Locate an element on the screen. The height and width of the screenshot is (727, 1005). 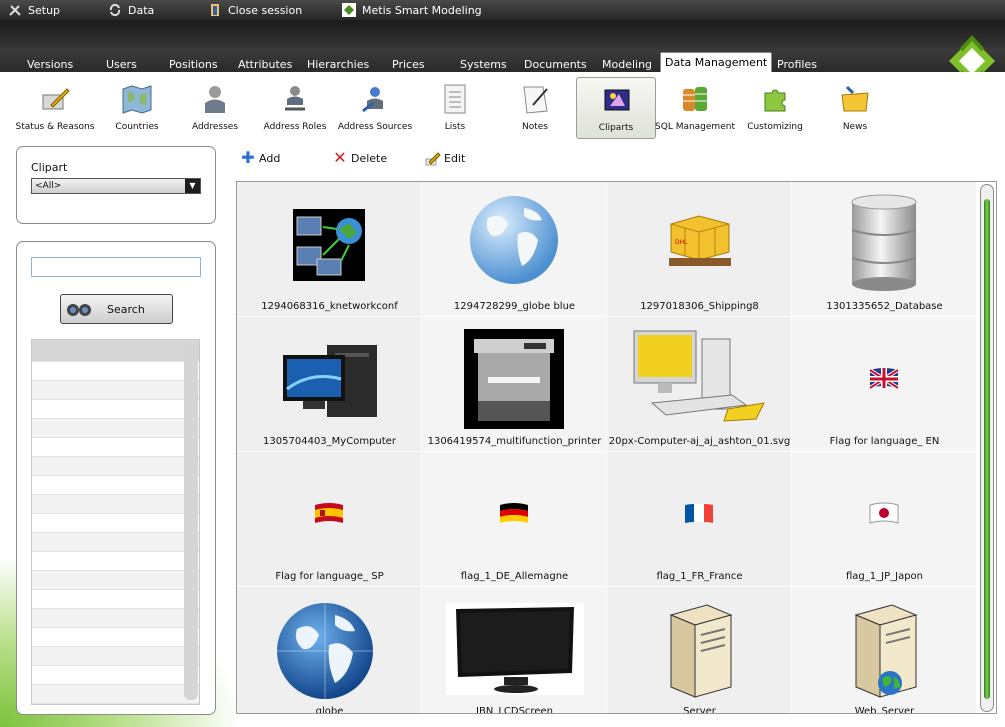
clipart-tile: Web_Server is located at coordinates (884, 650).